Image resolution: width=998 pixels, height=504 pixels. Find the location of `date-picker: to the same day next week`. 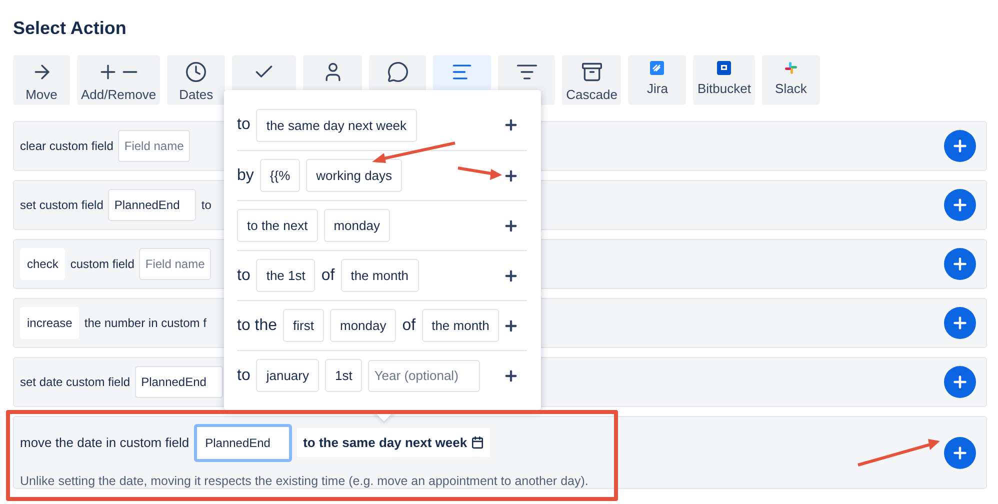

date-picker: to the same day next week is located at coordinates (393, 442).